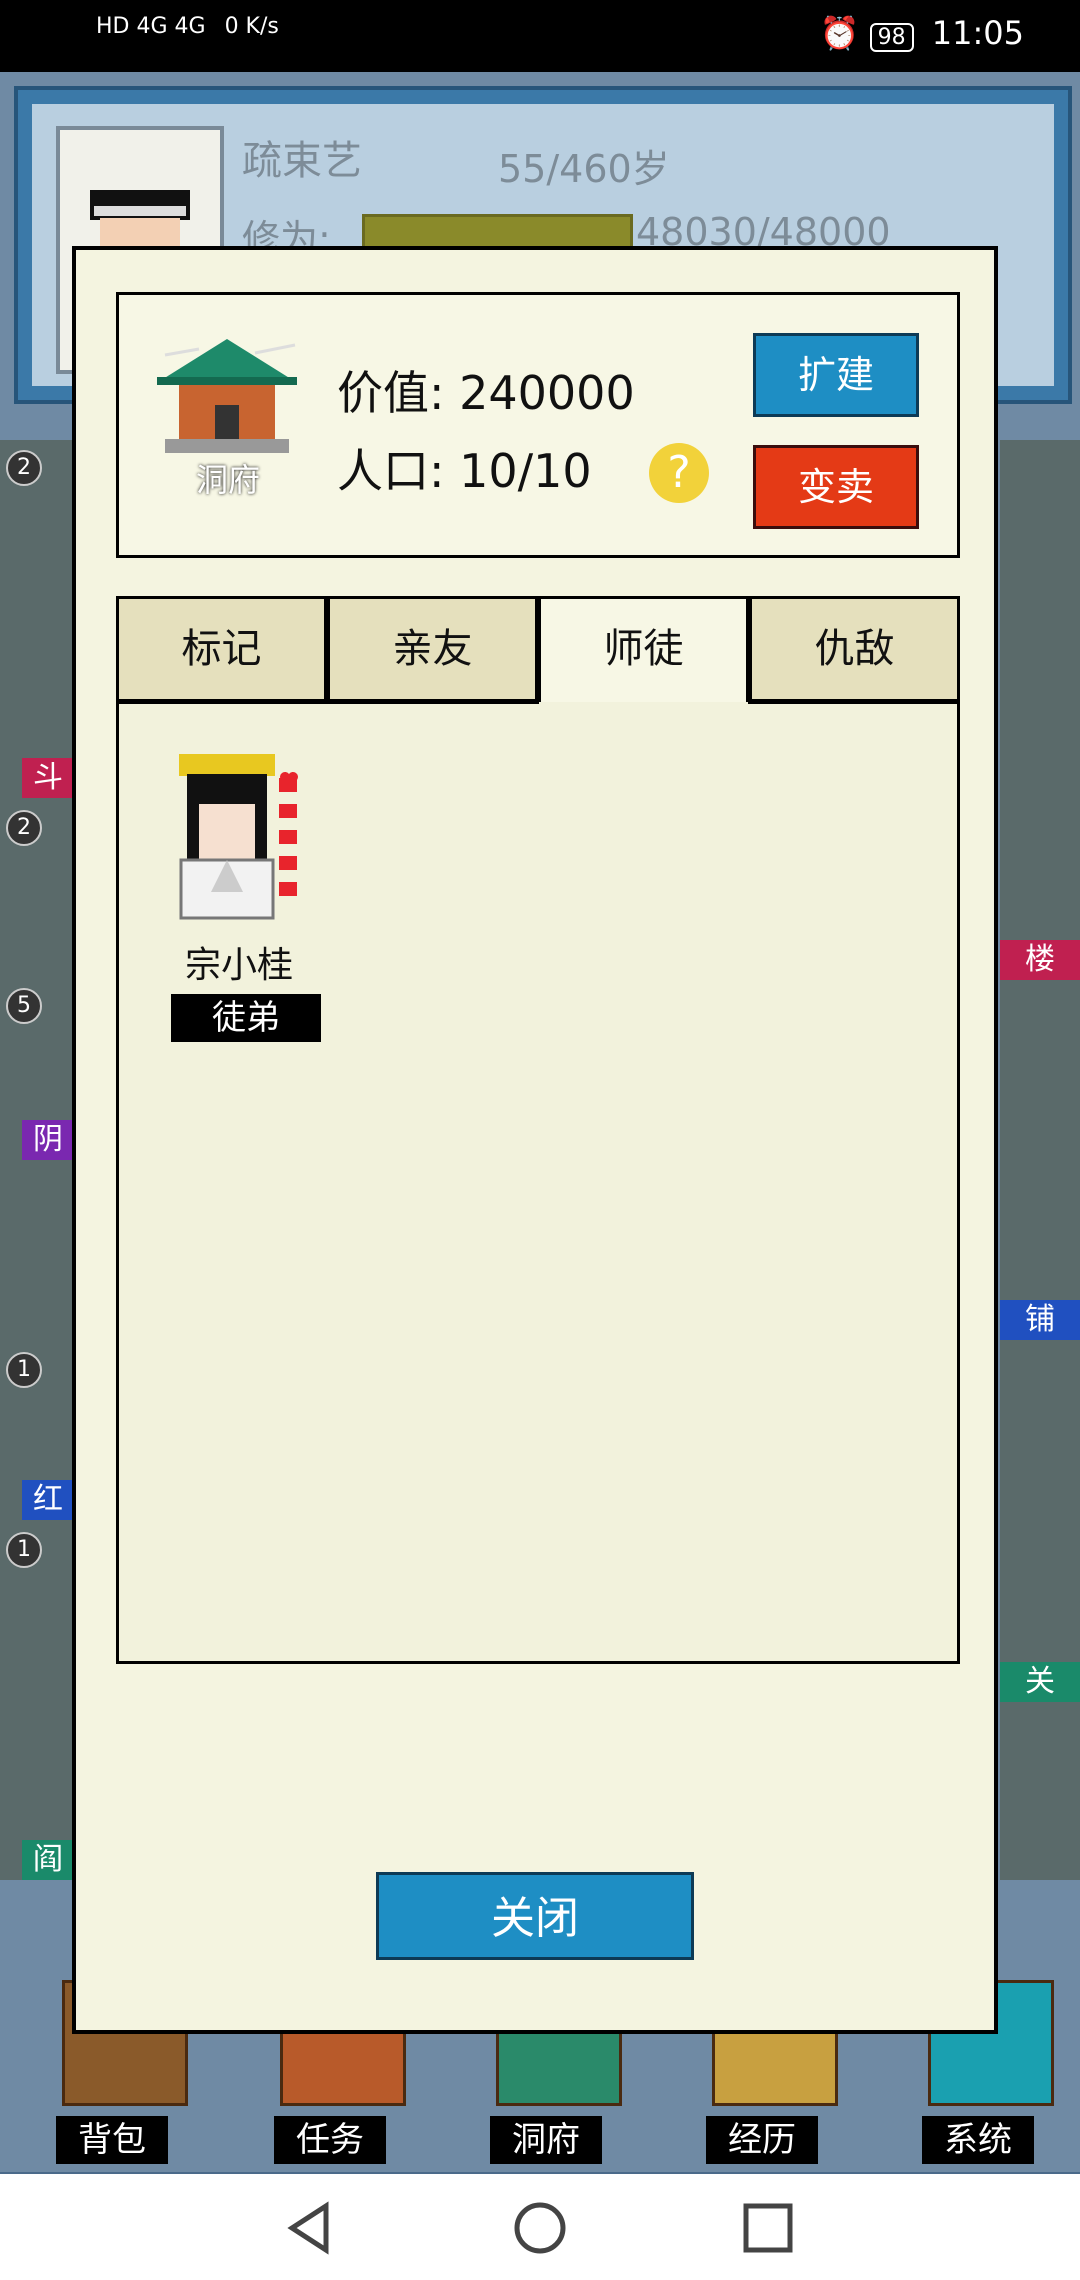  Describe the element at coordinates (24, 1006) in the screenshot. I see `location-badge: 5` at that location.